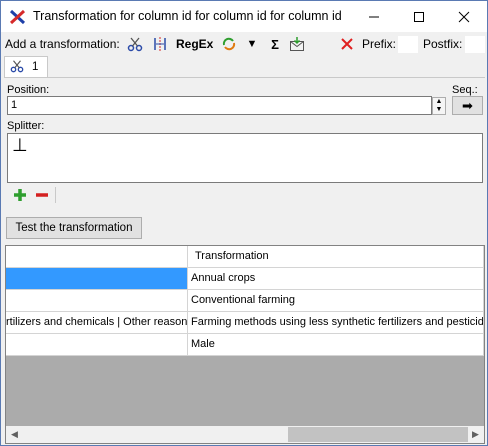 The image size is (488, 446). Describe the element at coordinates (378, 434) in the screenshot. I see `scroll-thumb` at that location.